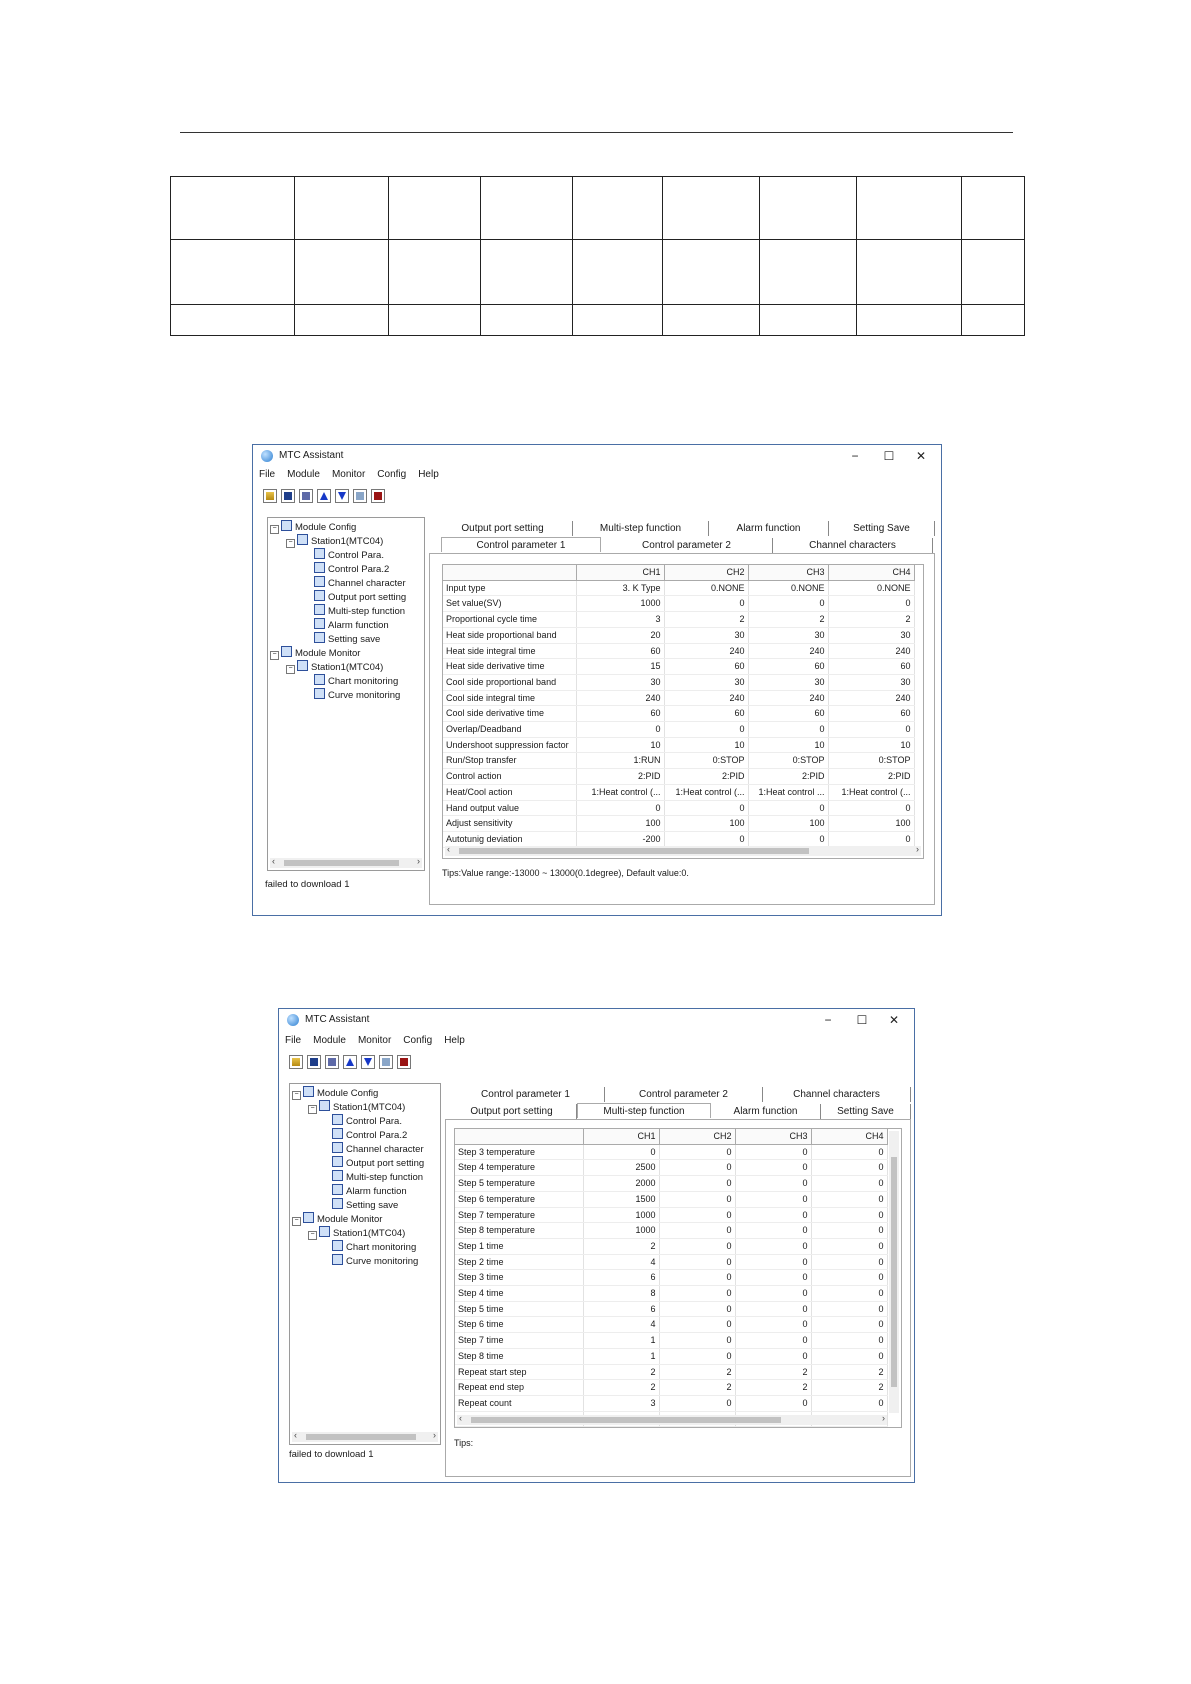 This screenshot has height=1684, width=1191. Describe the element at coordinates (369, 1134) in the screenshot. I see `tree-control-para-2: Control Para.2` at that location.